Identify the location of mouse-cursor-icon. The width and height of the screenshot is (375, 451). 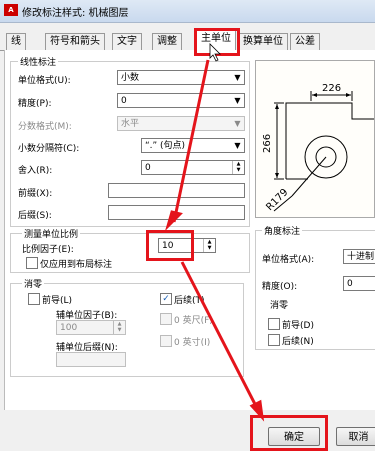
(215, 52).